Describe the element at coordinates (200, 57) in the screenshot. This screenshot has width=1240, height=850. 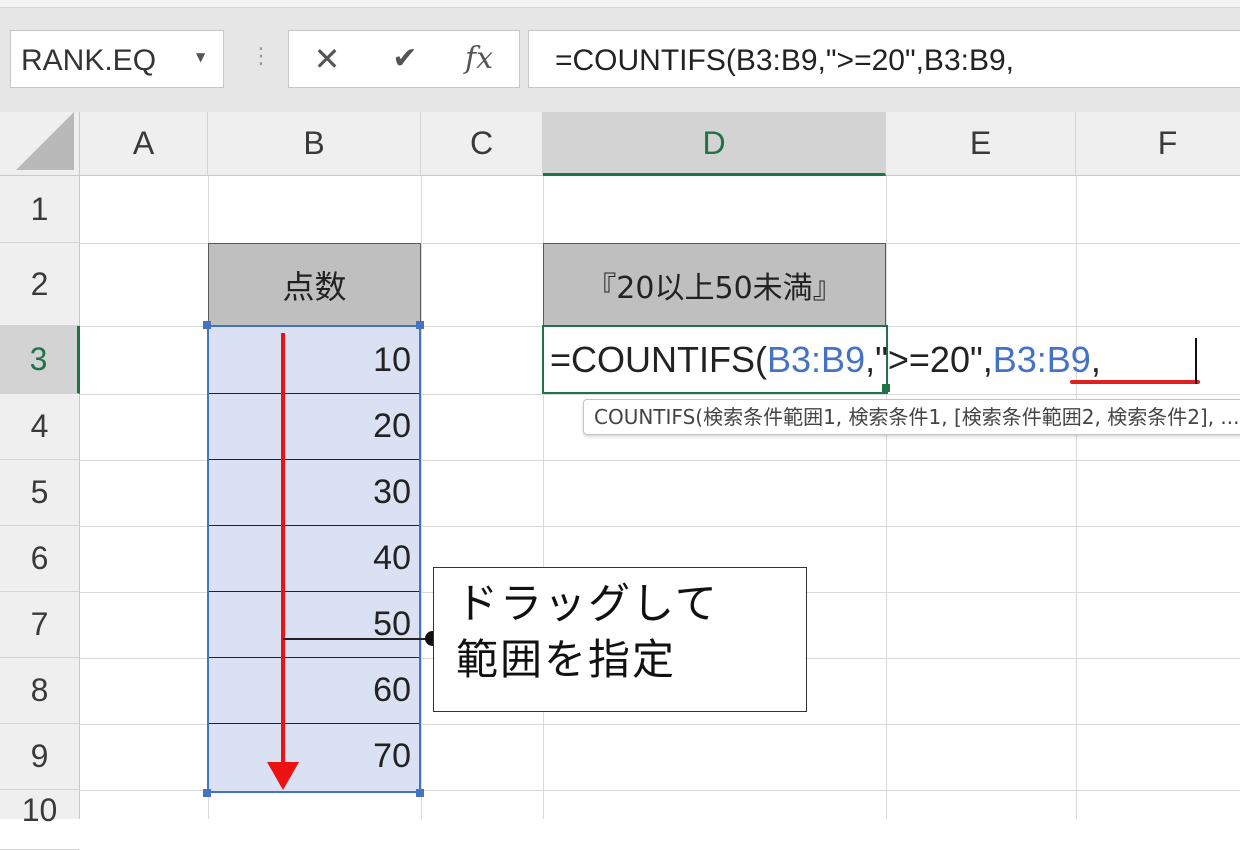
I see `name-box-dropdown-icon: ▼` at that location.